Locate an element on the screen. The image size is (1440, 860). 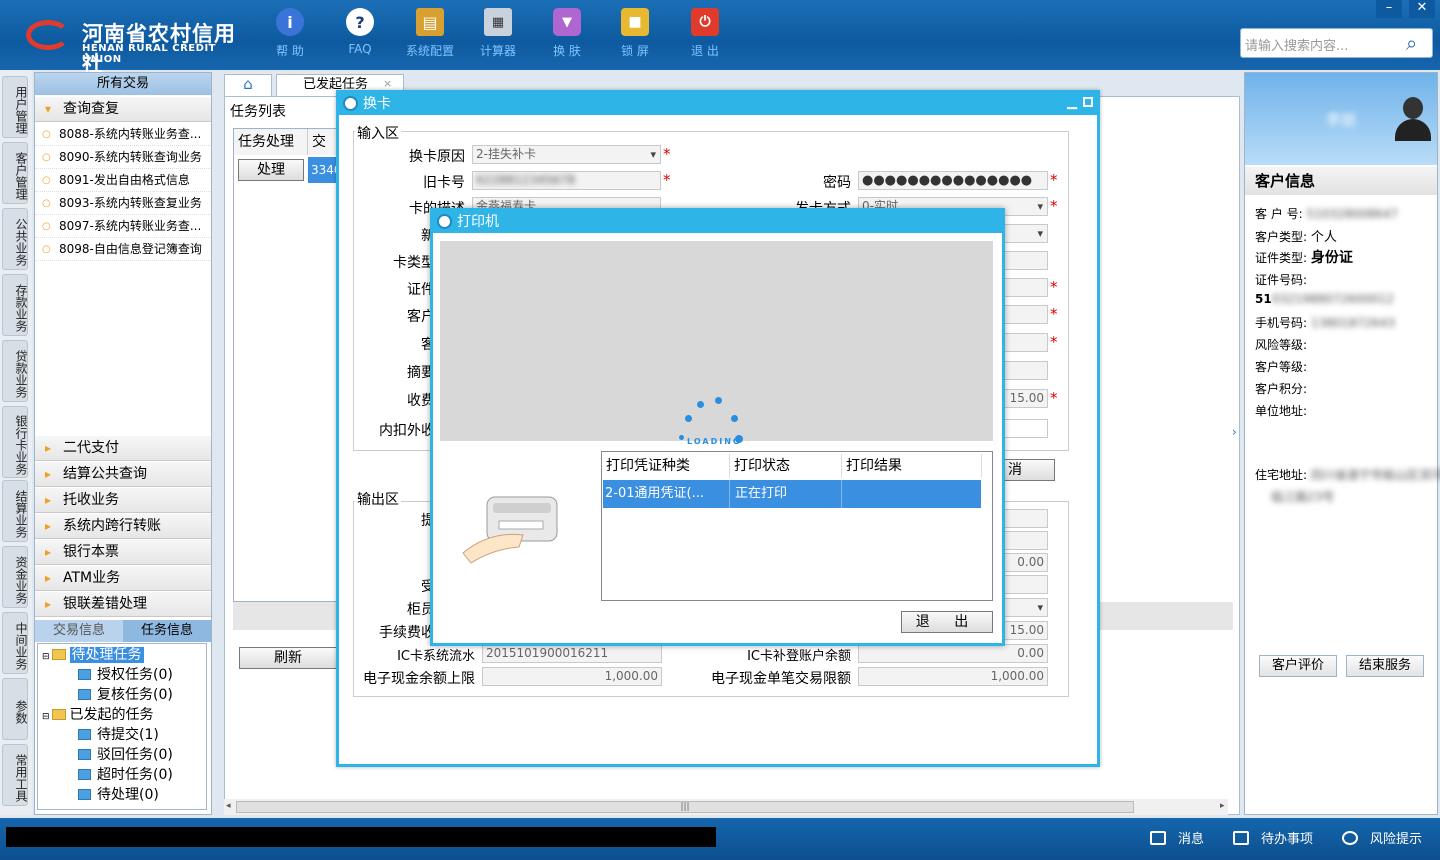
old-card-input: 6228812345678 is located at coordinates (566, 180).